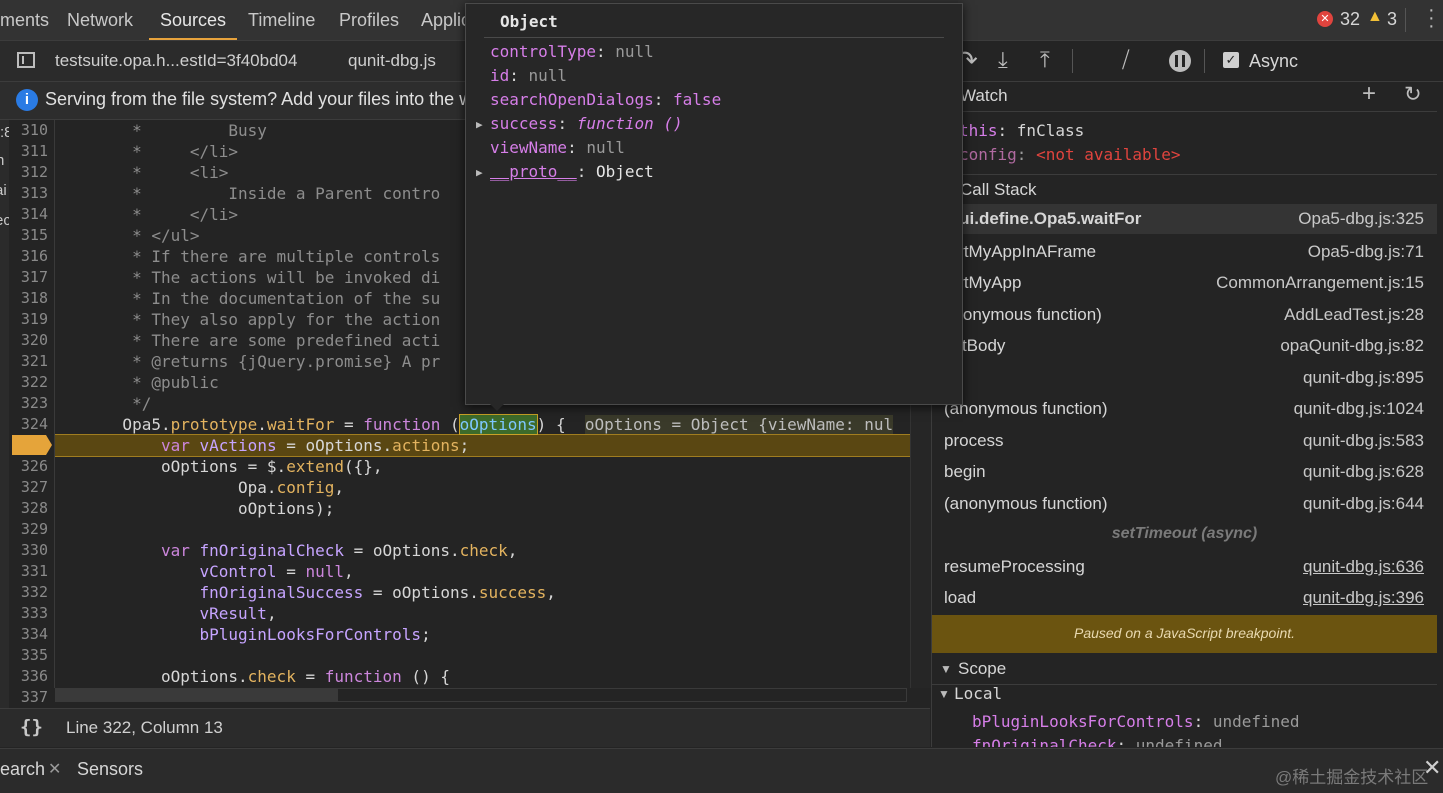 The width and height of the screenshot is (1443, 793). What do you see at coordinates (34, 361) in the screenshot?
I see `line-number: 321` at bounding box center [34, 361].